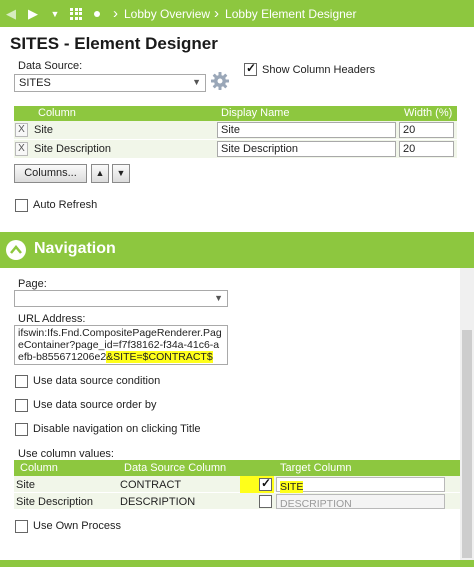  I want to click on target-column-value: SITE, so click(292, 487).